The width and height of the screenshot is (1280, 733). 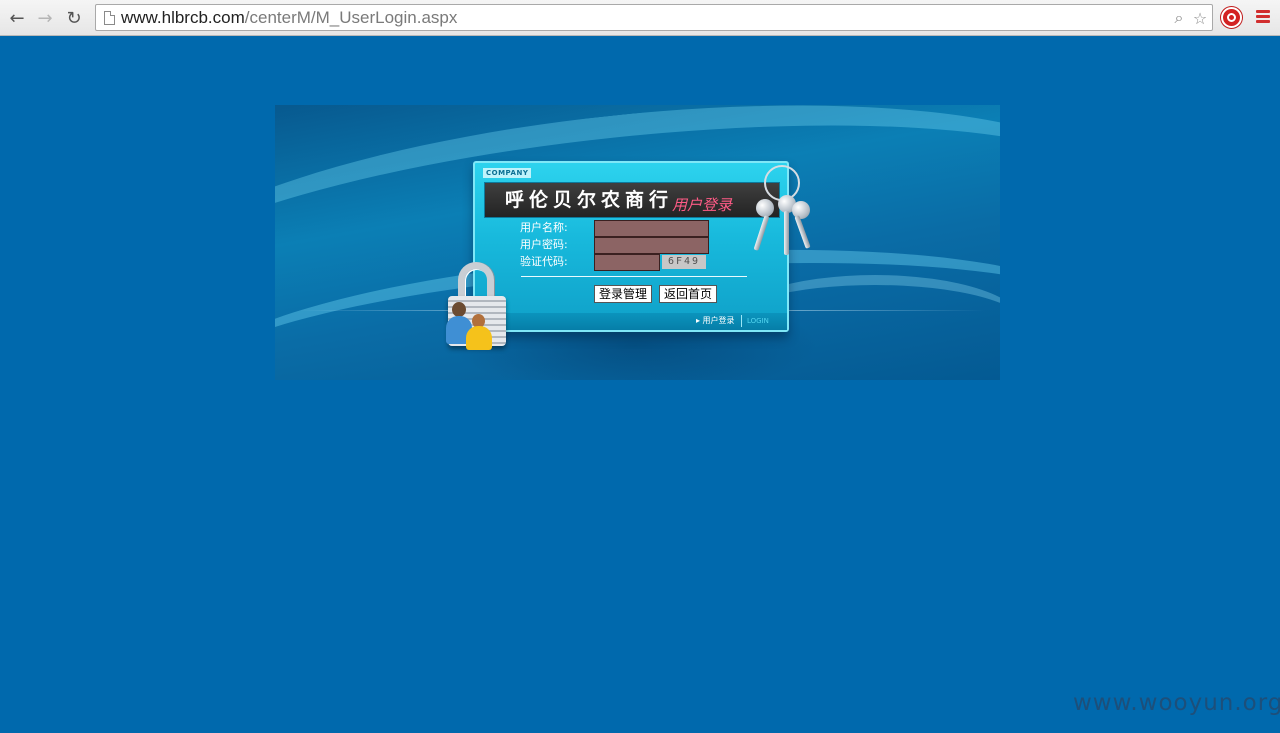 What do you see at coordinates (507, 173) in the screenshot?
I see `company-tag: COMPANY` at bounding box center [507, 173].